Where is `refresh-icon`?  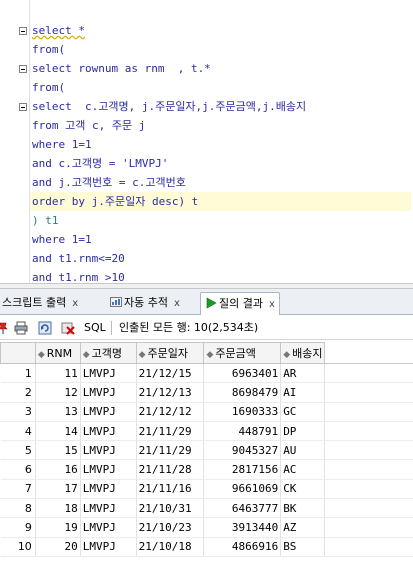
refresh-icon is located at coordinates (45, 328).